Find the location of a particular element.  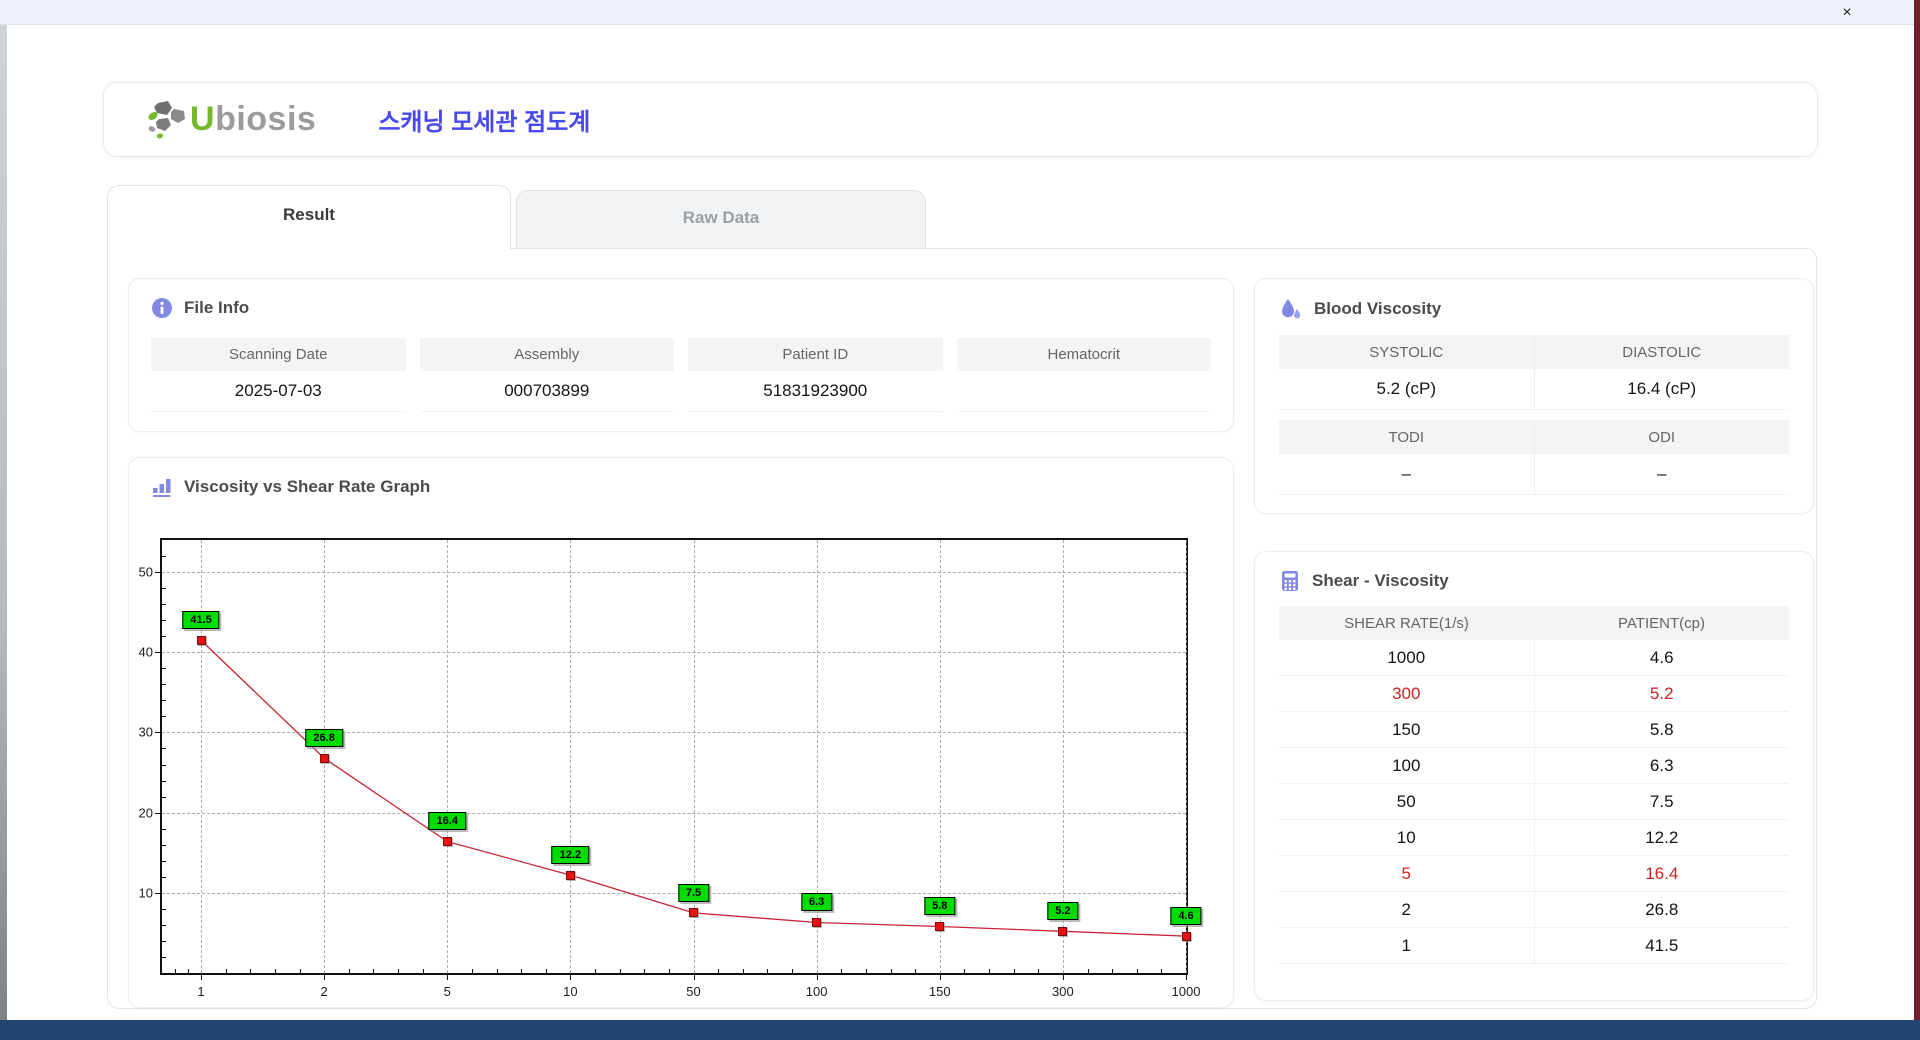

bv-header-cell: ODI is located at coordinates (1661, 437).